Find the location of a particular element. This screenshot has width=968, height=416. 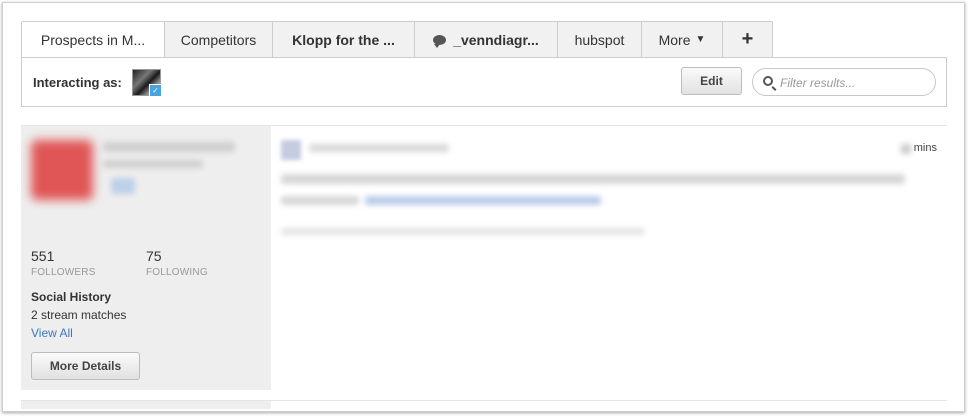

add-tab-button: + is located at coordinates (748, 39).